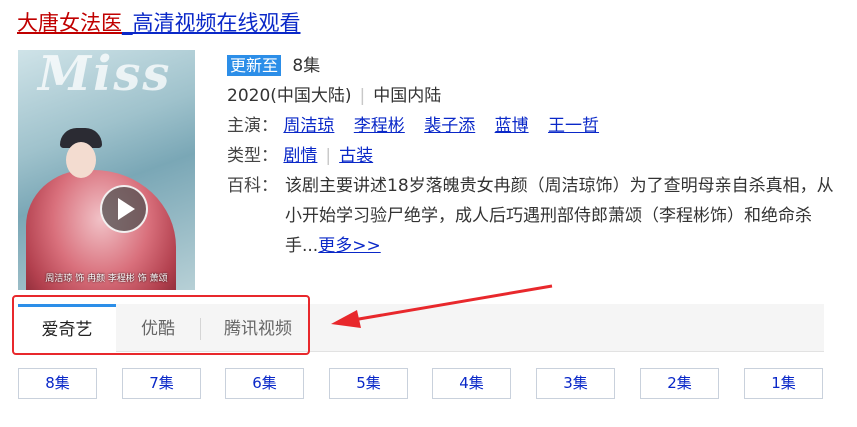  Describe the element at coordinates (679, 383) in the screenshot. I see `episode-2-button: 2集` at that location.